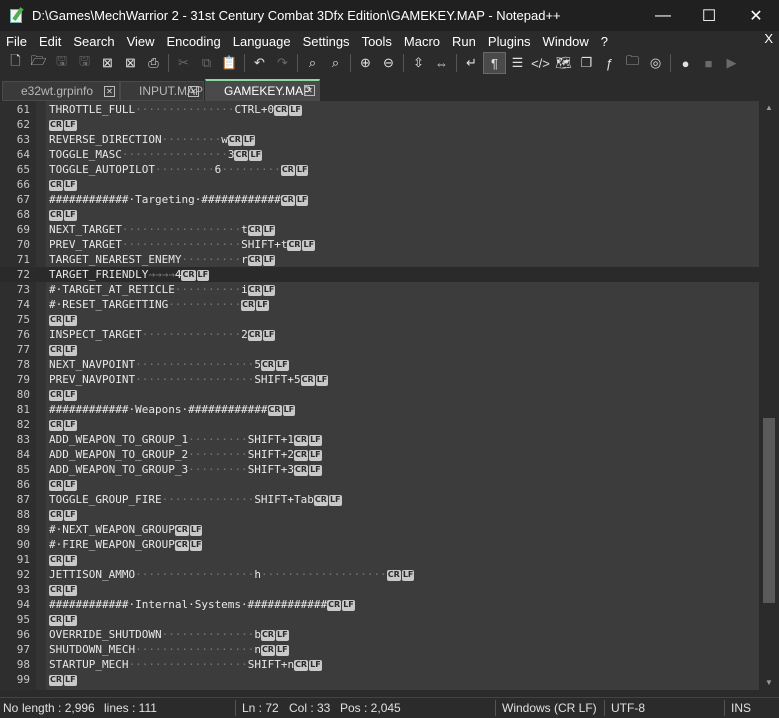  What do you see at coordinates (769, 395) in the screenshot?
I see `vertical-scrollbar: ▲ ▼` at bounding box center [769, 395].